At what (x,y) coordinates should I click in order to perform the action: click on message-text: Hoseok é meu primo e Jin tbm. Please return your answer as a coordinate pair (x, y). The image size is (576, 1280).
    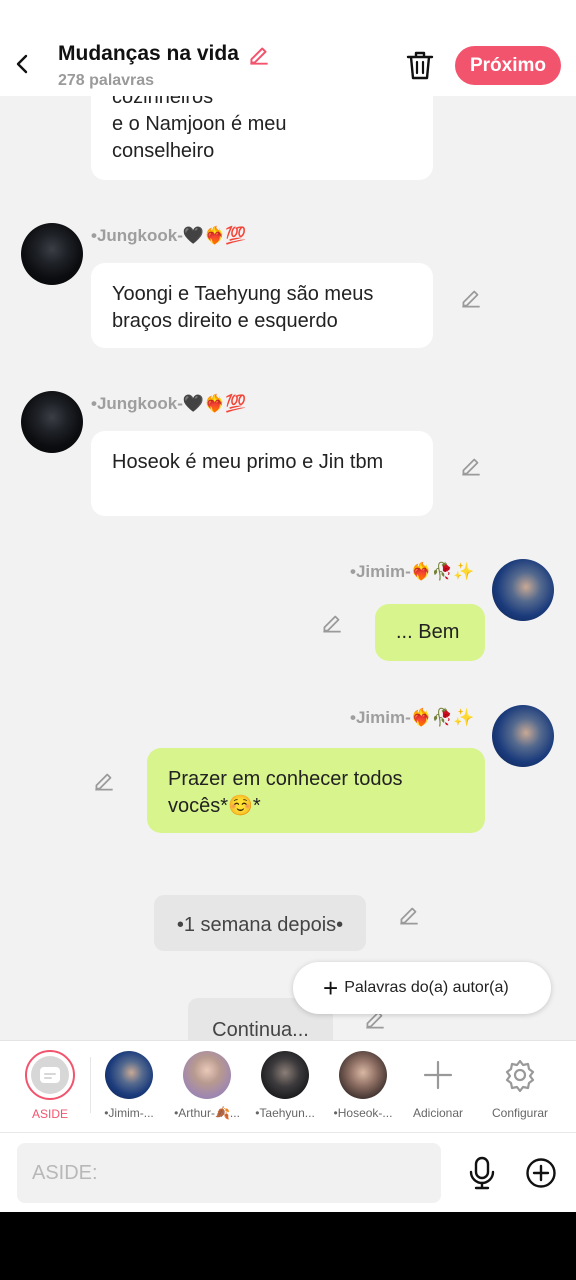
    Looking at the image, I should click on (248, 462).